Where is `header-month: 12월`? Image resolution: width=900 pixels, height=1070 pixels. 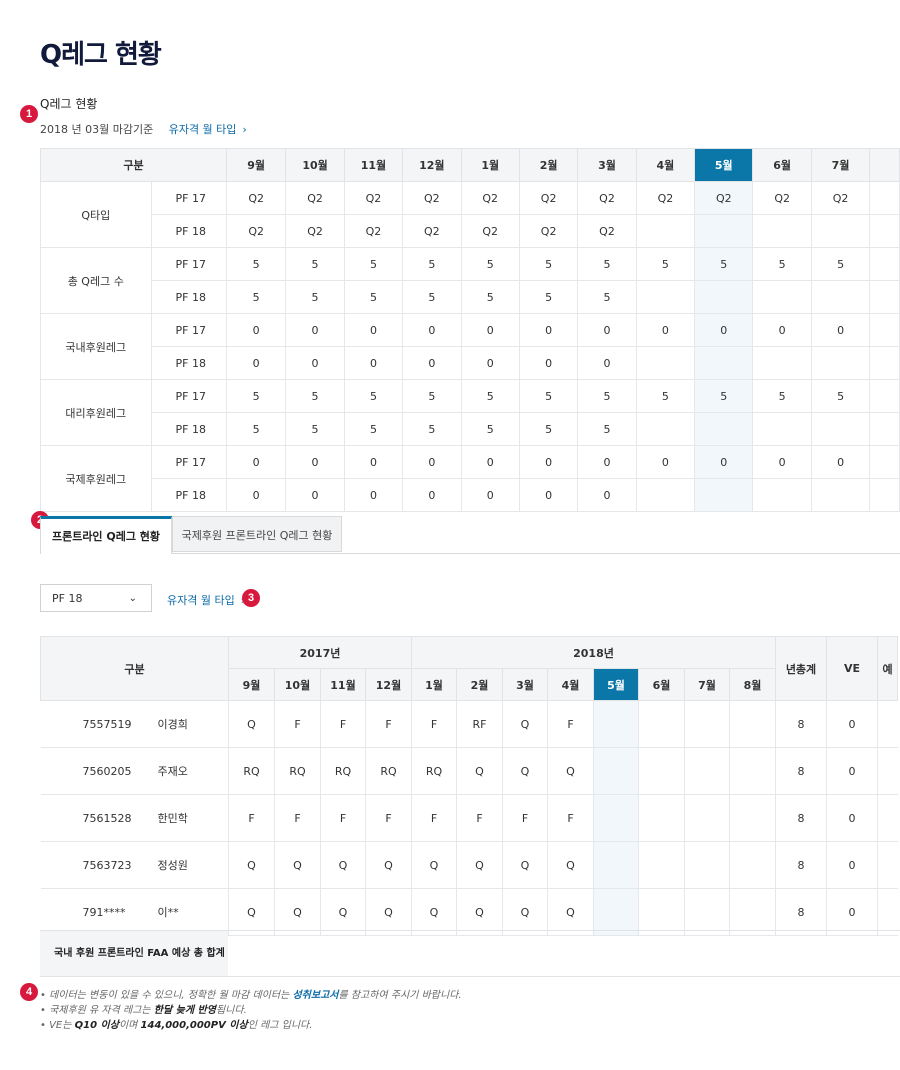
header-month: 12월 is located at coordinates (388, 684).